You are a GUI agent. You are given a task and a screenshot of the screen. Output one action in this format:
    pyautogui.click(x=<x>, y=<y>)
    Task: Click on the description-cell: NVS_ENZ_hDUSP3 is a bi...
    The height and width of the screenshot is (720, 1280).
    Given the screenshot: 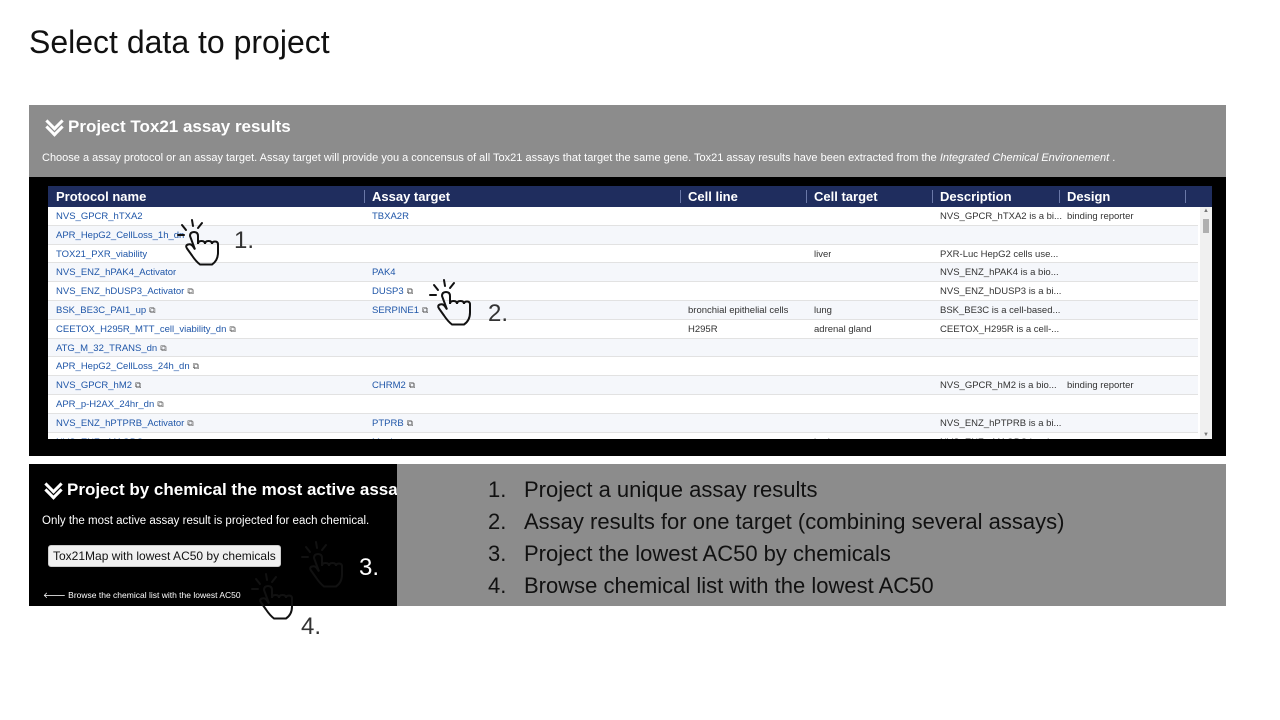 What is the action you would take?
    pyautogui.click(x=1000, y=291)
    